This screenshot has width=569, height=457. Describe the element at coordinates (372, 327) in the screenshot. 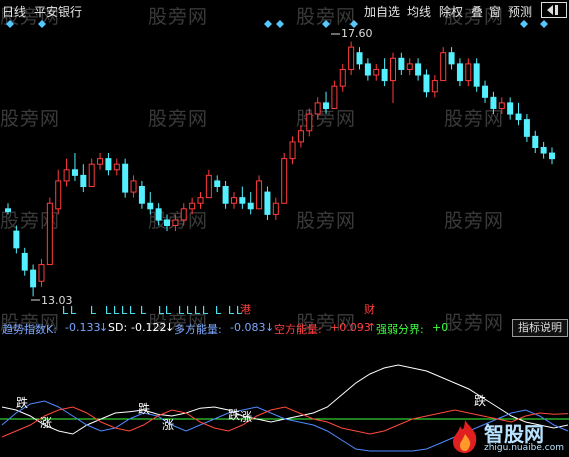

I see `bear-energy-arrow: ↑` at that location.